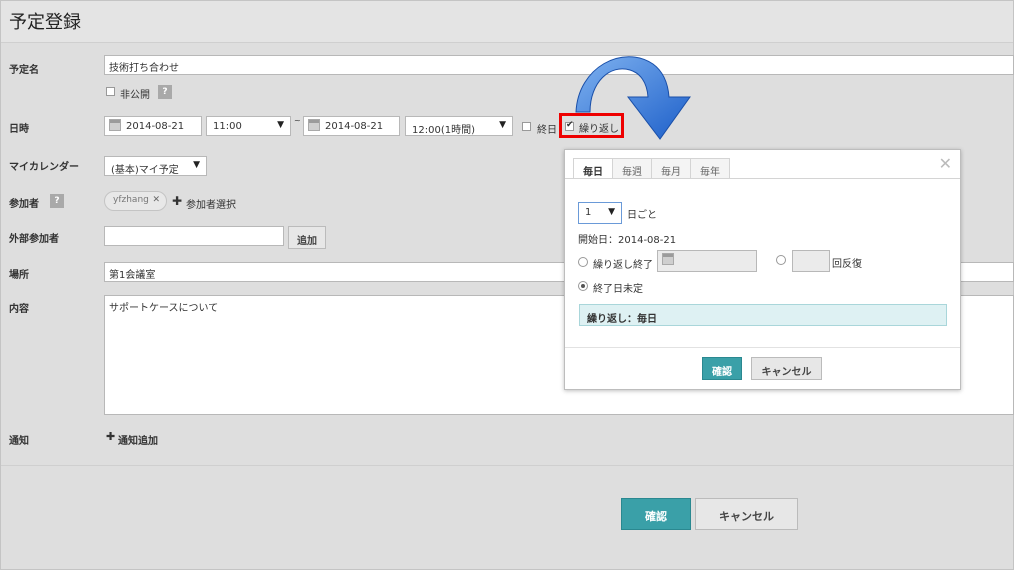 The height and width of the screenshot is (570, 1014). Describe the element at coordinates (811, 261) in the screenshot. I see `repeat-count-input` at that location.